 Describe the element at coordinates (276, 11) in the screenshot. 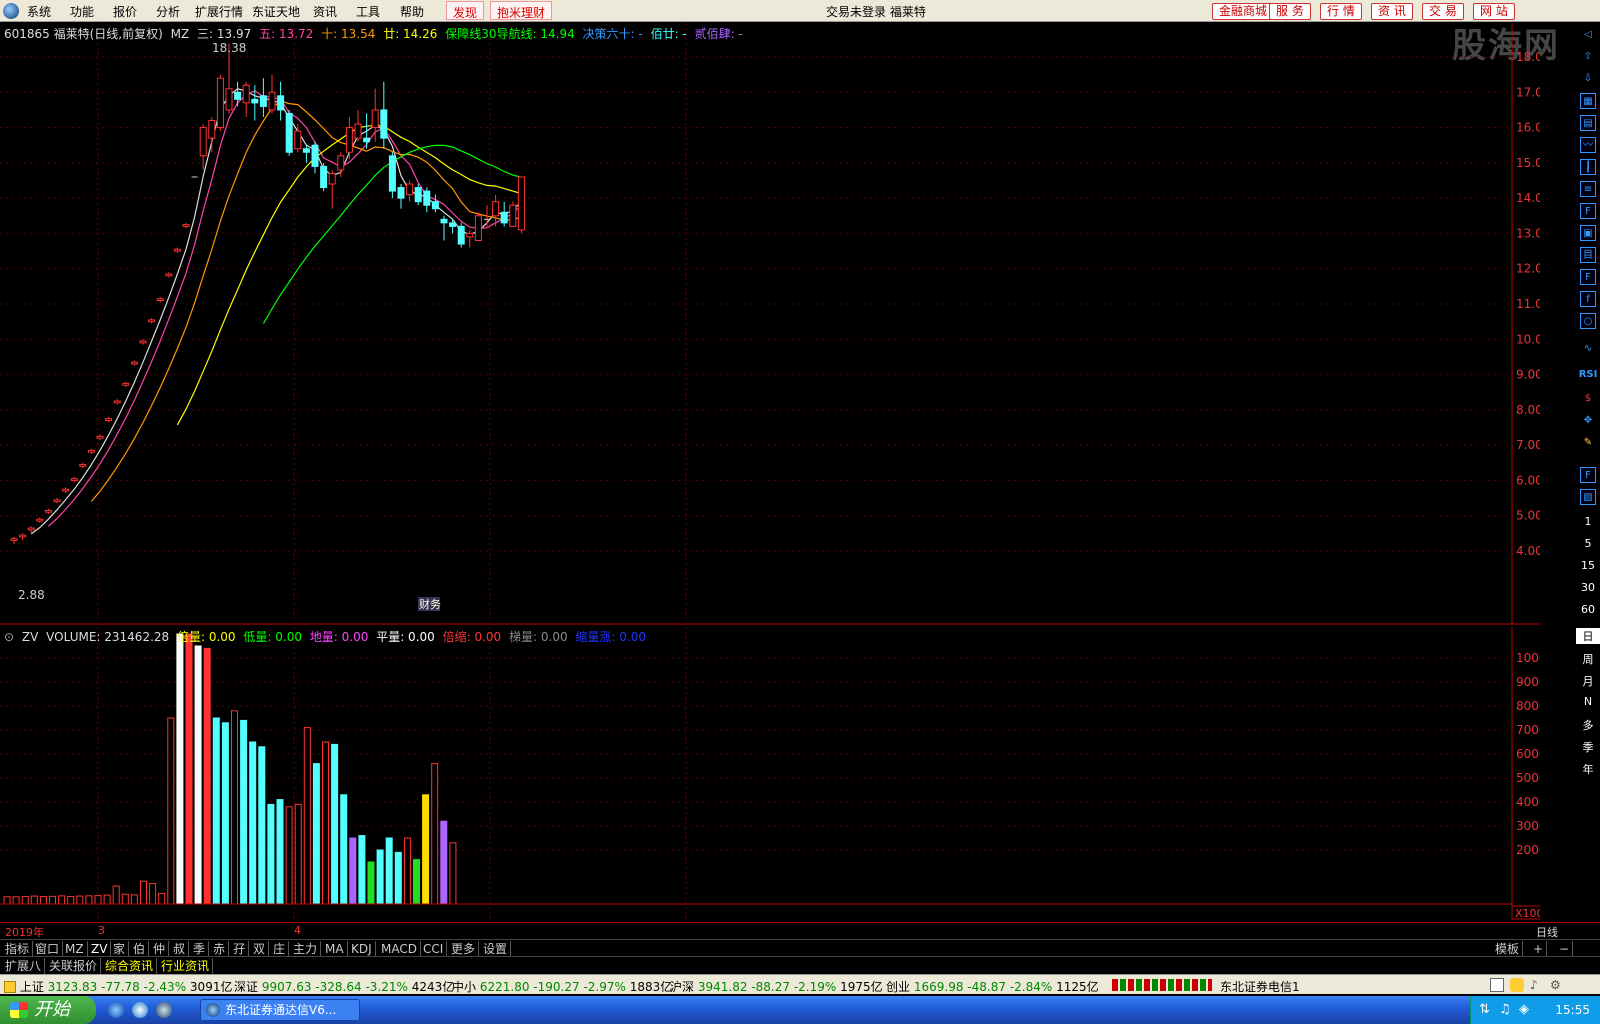

I see `menu-dongzheng: 东证天地` at that location.